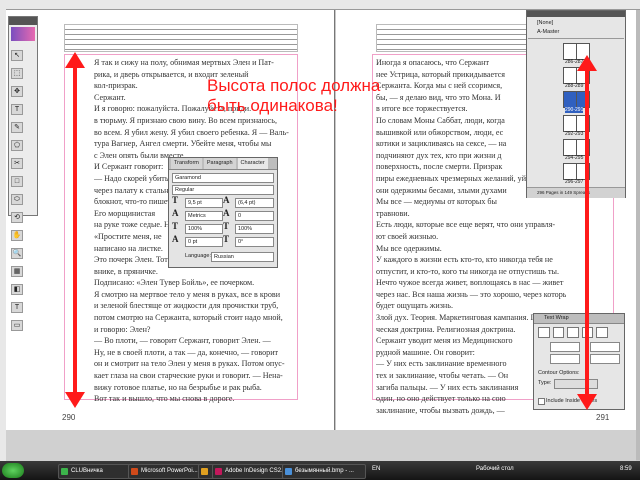 Image resolution: width=640 pixels, height=480 pixels. Describe the element at coordinates (87, 471) in the screenshot. I see `taskbar-button-label: CLUBничка` at that location.